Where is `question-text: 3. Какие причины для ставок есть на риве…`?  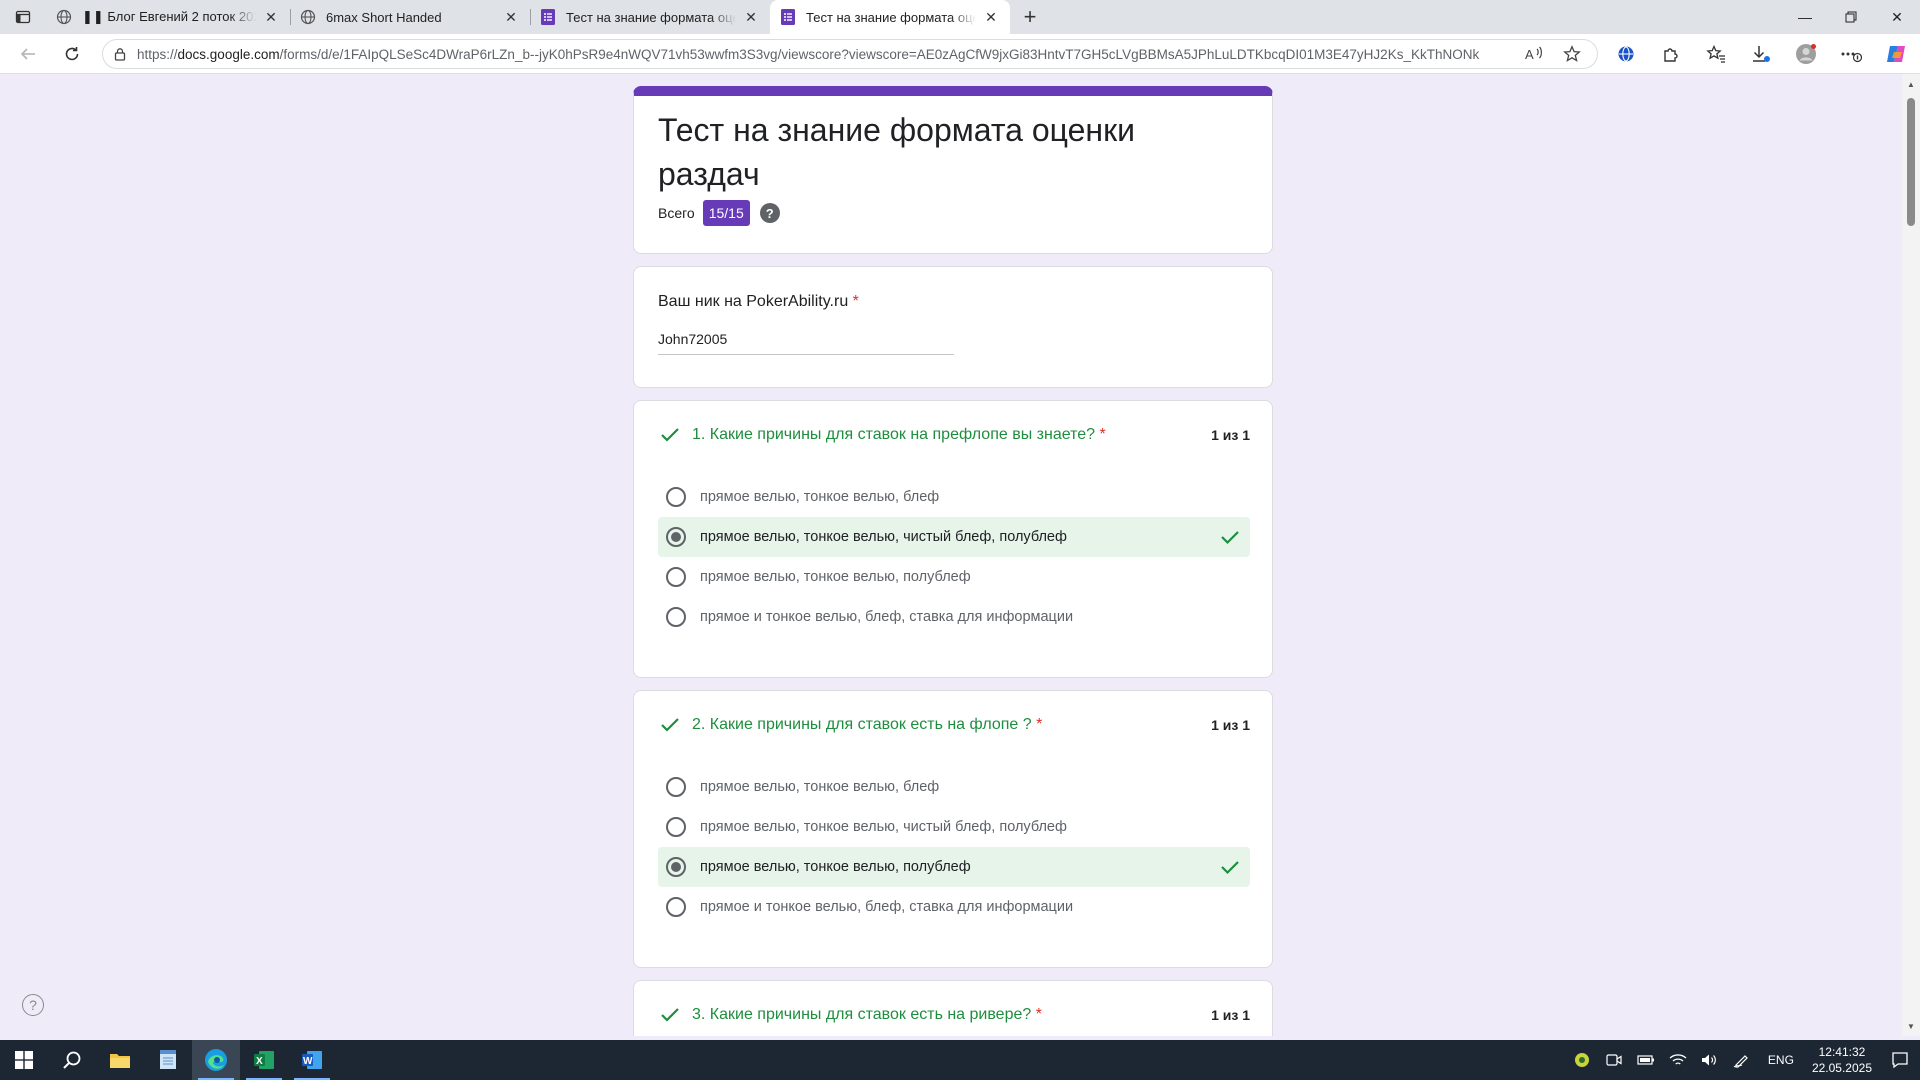
question-text: 3. Какие причины для ставок есть на риве… is located at coordinates (862, 1014).